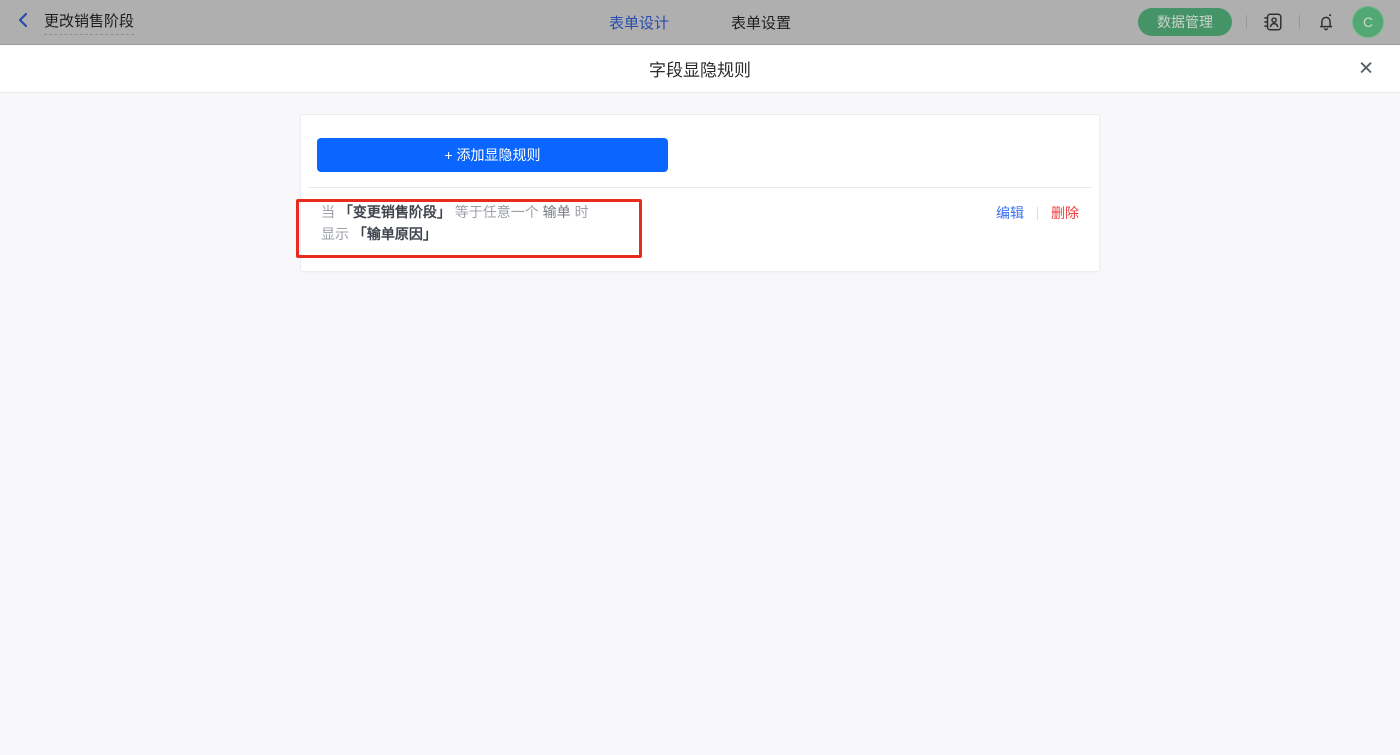 Image resolution: width=1400 pixels, height=755 pixels. Describe the element at coordinates (492, 155) in the screenshot. I see `add-rule-button: + 添加显隐规则` at that location.